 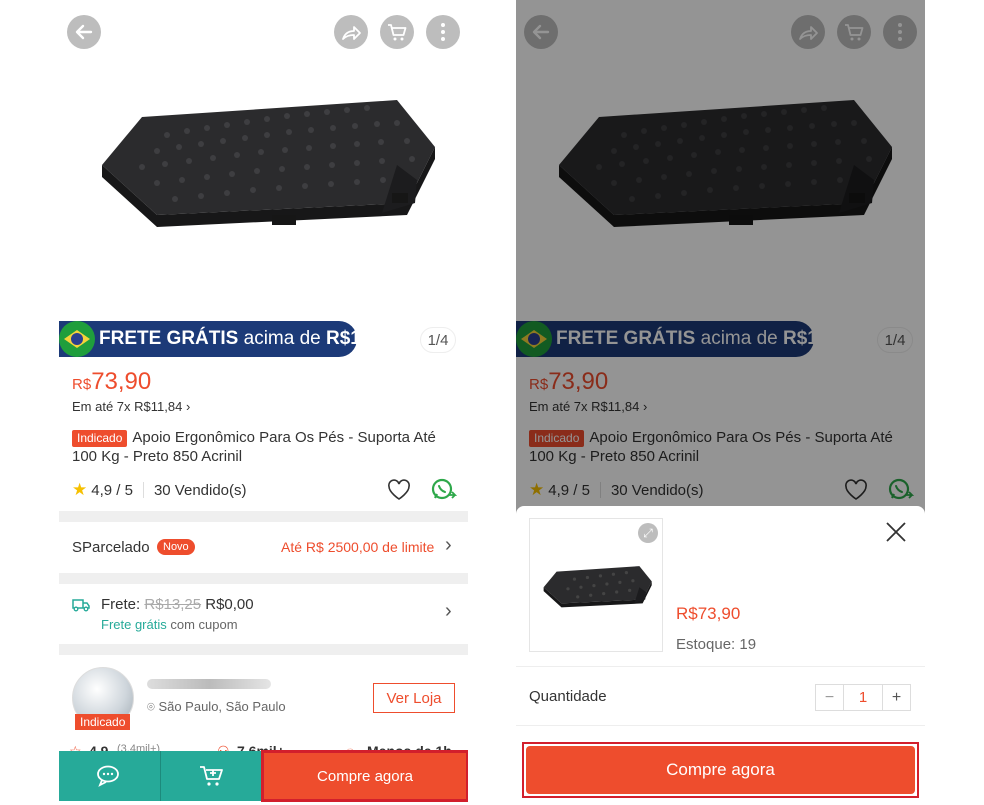 I want to click on share-icon, so click(x=351, y=33).